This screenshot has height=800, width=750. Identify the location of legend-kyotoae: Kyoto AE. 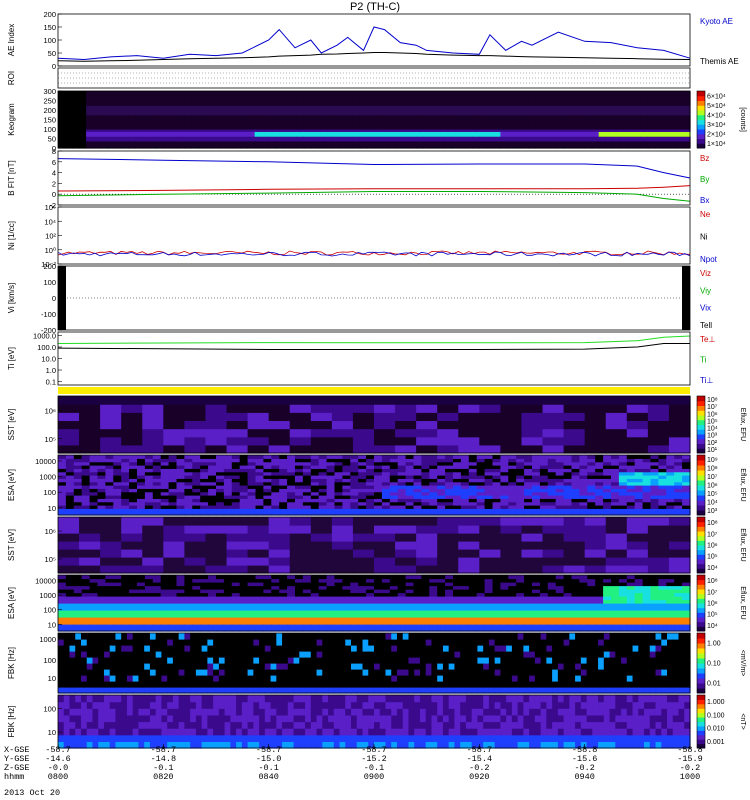
(716, 21).